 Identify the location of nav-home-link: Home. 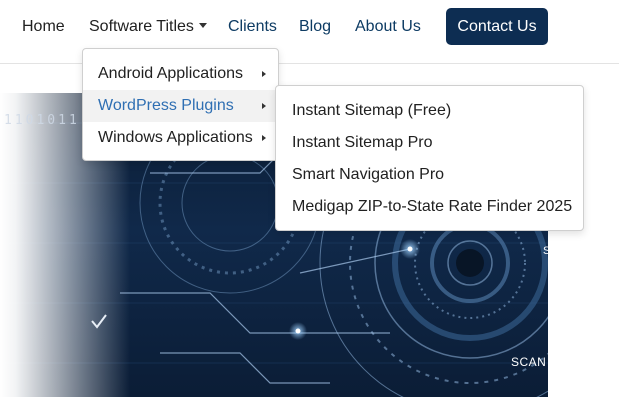
(43, 27).